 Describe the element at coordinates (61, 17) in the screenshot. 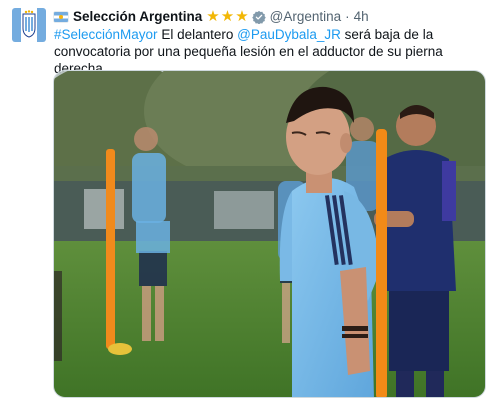

I see `flag-icon` at that location.